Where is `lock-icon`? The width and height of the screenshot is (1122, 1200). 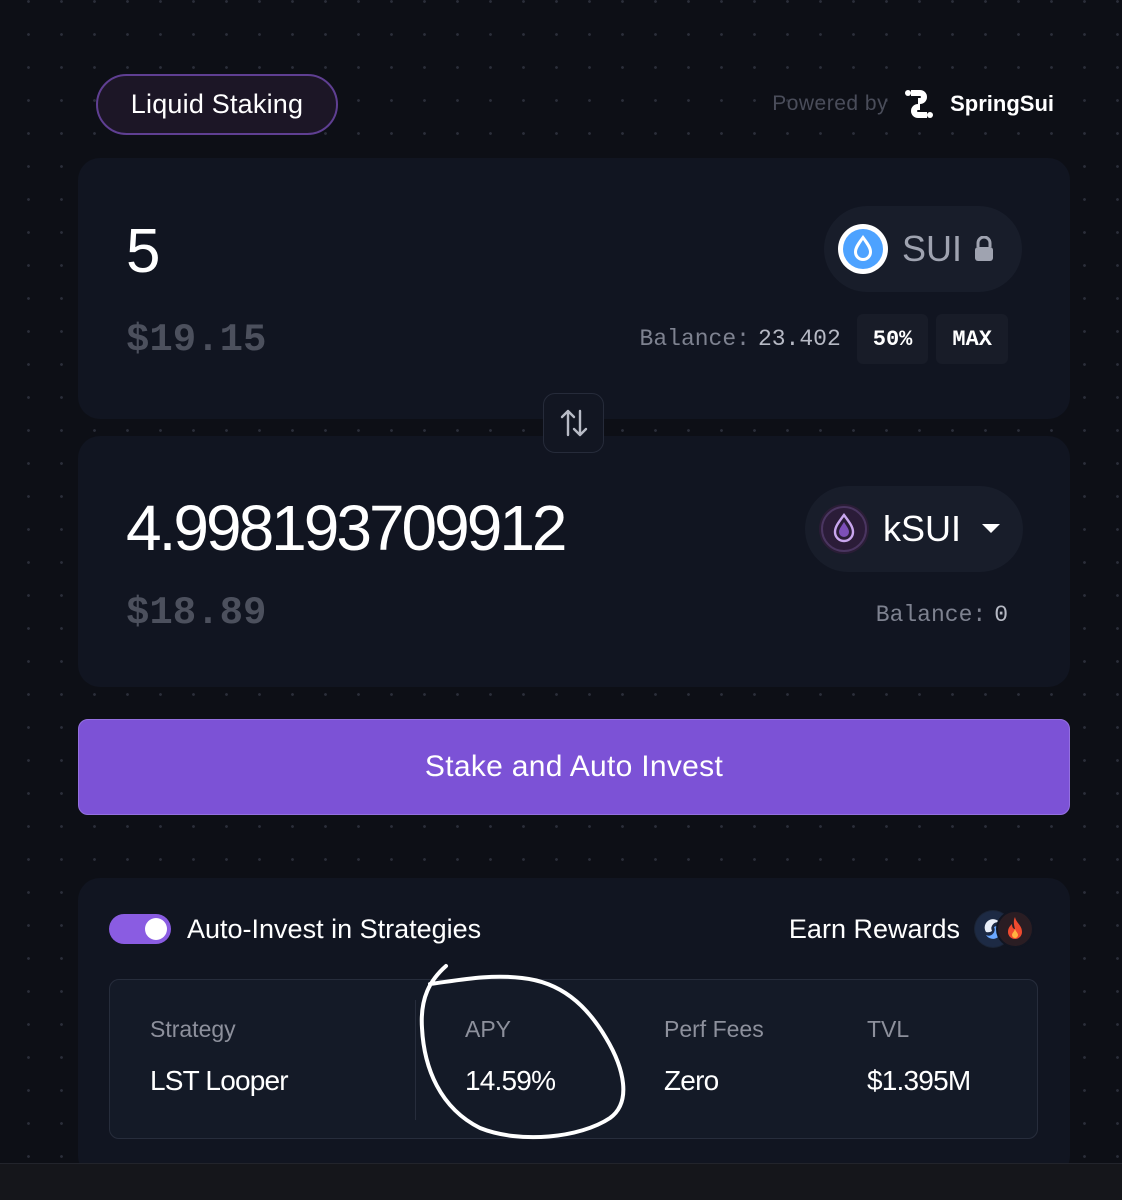
lock-icon is located at coordinates (984, 248).